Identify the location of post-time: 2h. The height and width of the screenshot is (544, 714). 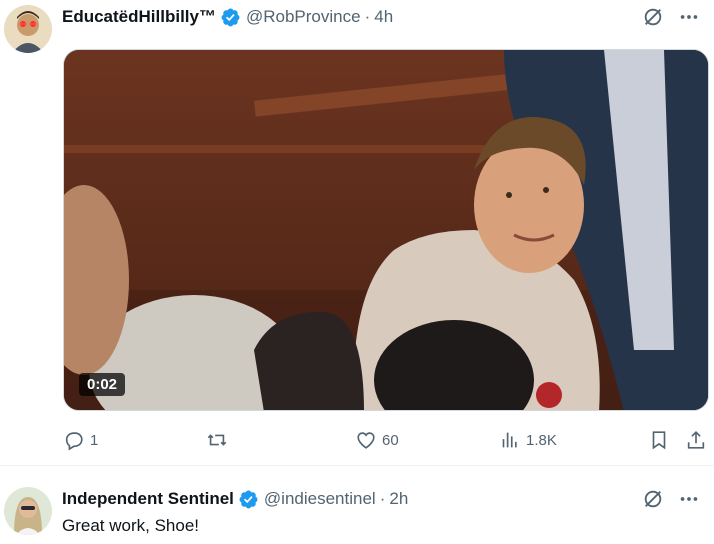
(398, 499).